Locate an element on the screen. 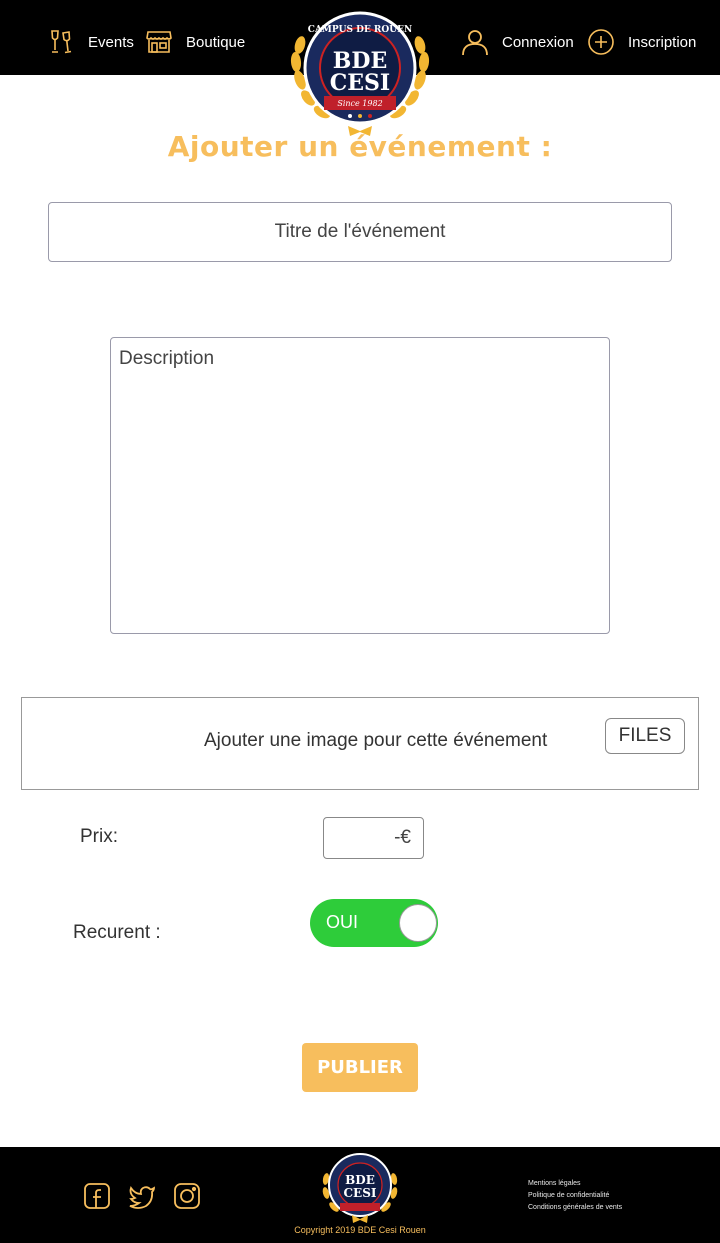 This screenshot has width=720, height=1243. publish-button: PUBLIER is located at coordinates (360, 1067).